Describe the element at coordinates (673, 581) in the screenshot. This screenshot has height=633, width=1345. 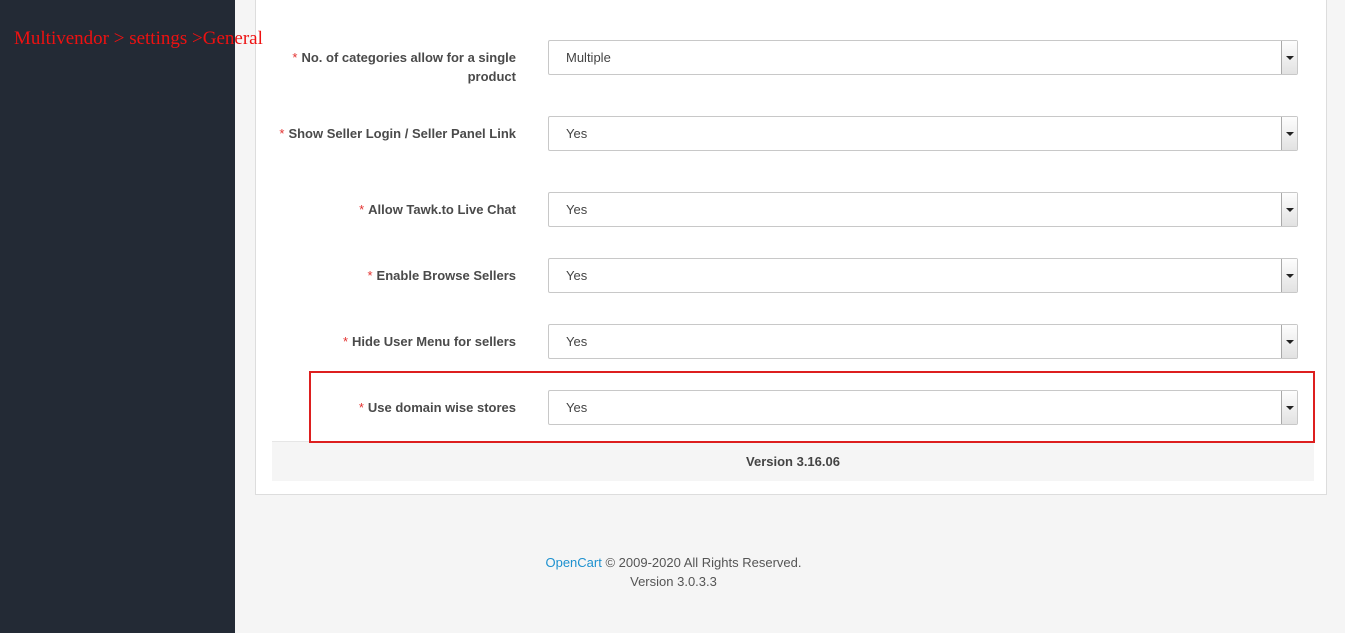
I see `footer-version: Version 3.0.3.3` at that location.